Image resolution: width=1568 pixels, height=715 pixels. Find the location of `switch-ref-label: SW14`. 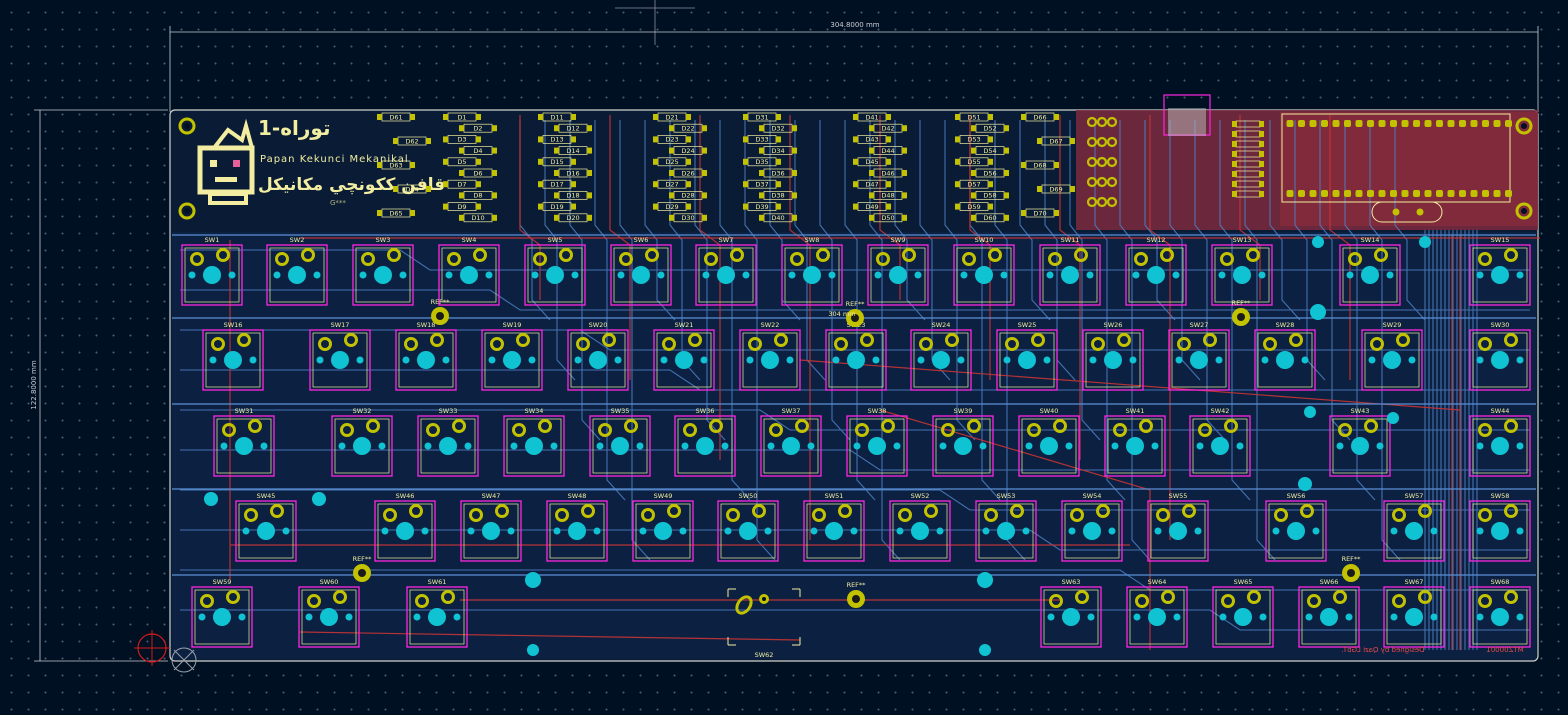

switch-ref-label: SW14 is located at coordinates (1370, 240).